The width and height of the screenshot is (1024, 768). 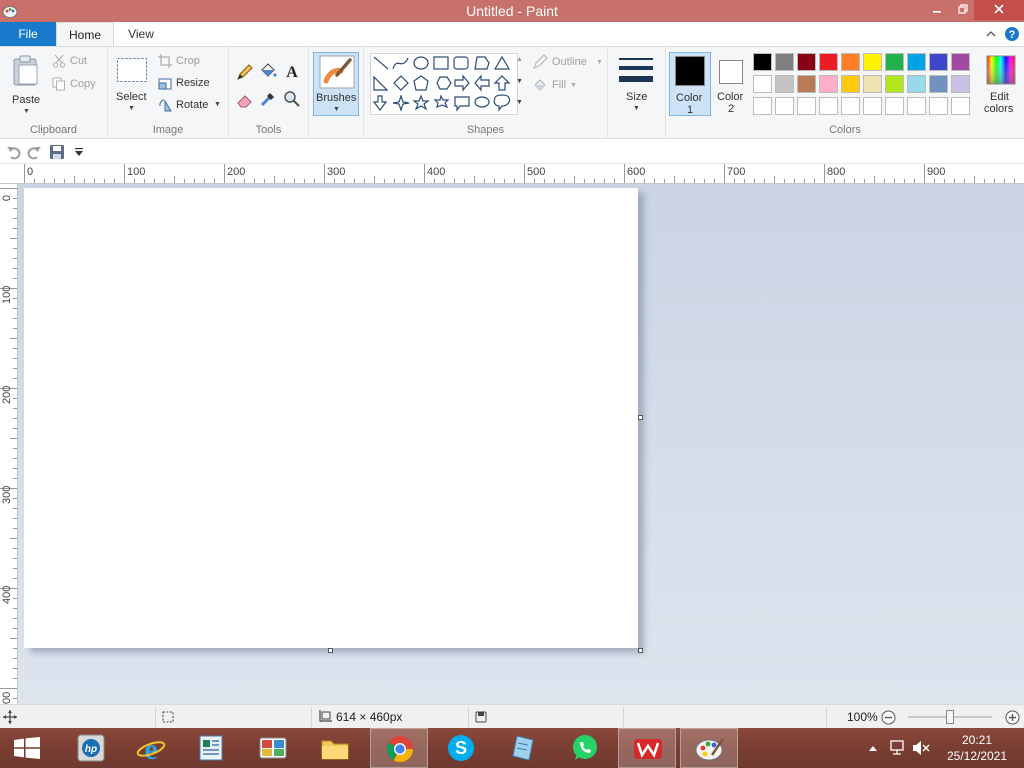 I want to click on eraser-icon, so click(x=245, y=100).